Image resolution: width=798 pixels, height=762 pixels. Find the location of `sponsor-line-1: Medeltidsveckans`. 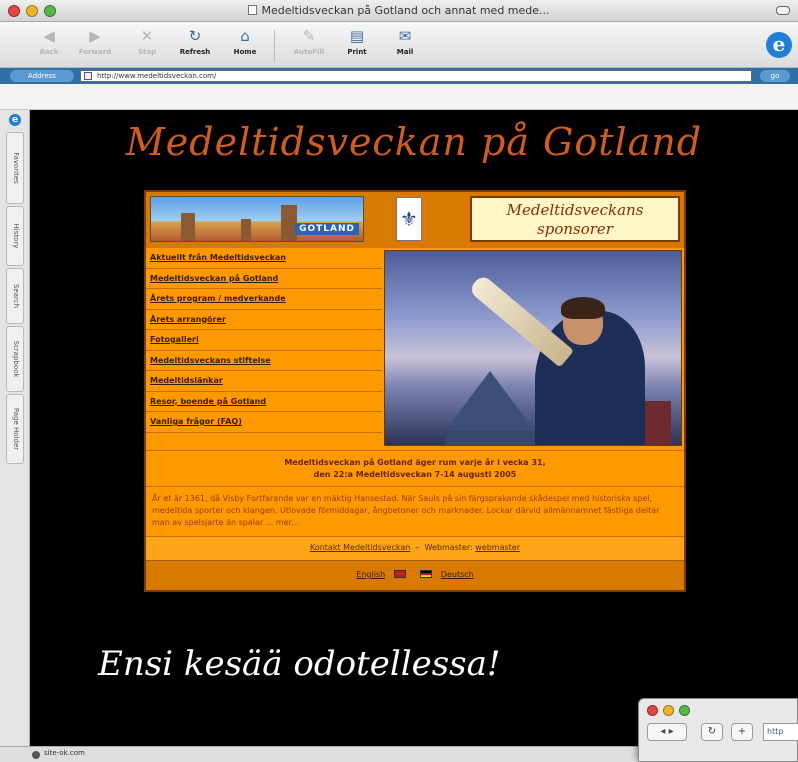

sponsor-line-1: Medeltidsveckans is located at coordinates (575, 210).